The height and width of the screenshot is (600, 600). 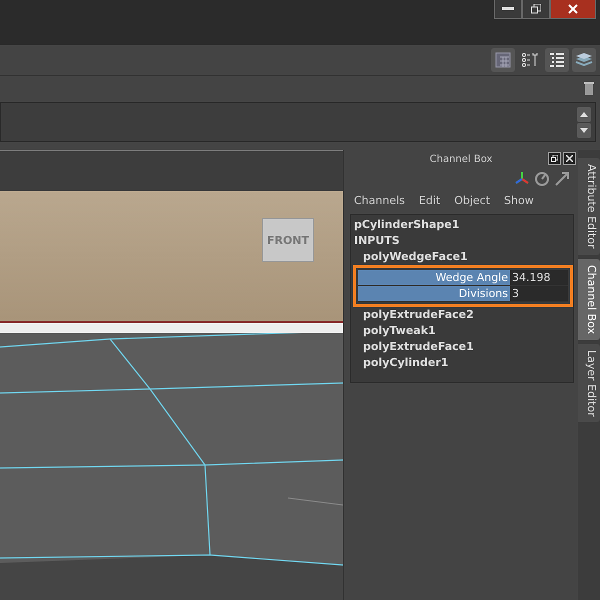 What do you see at coordinates (589, 383) in the screenshot?
I see `side-tab: Layer Editor` at bounding box center [589, 383].